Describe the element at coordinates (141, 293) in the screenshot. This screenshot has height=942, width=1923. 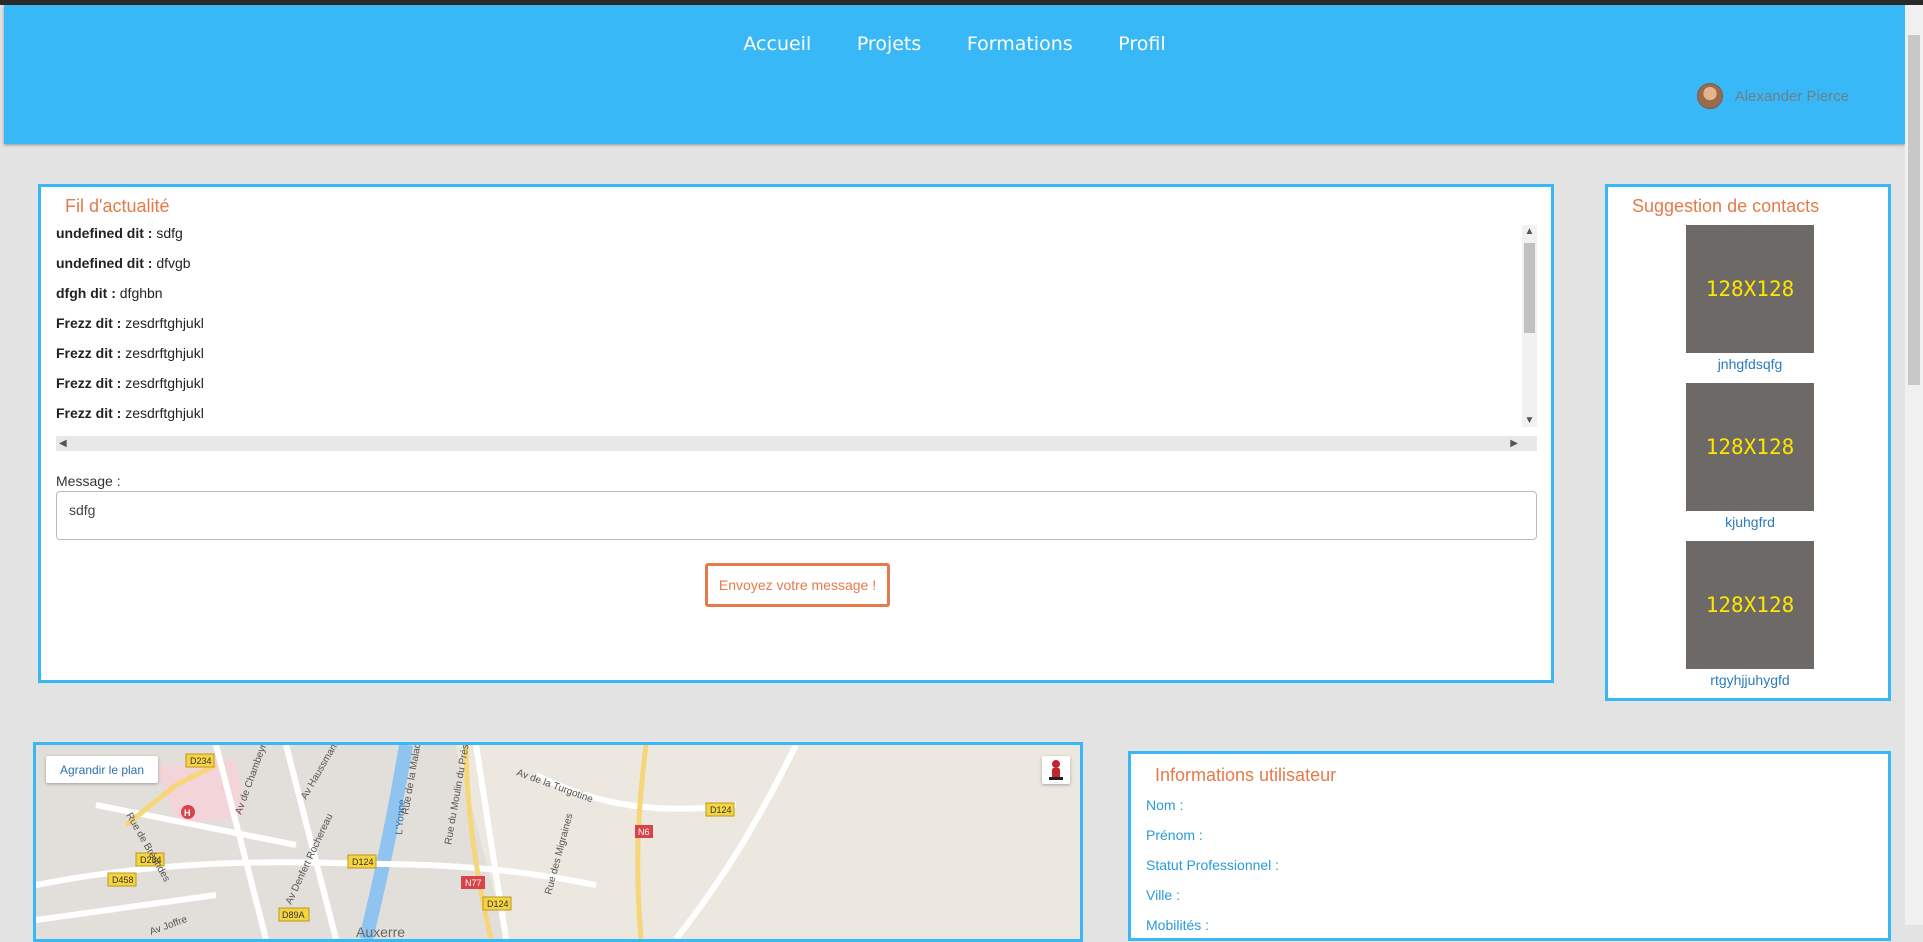
I see `feed-text: dfghbn` at that location.